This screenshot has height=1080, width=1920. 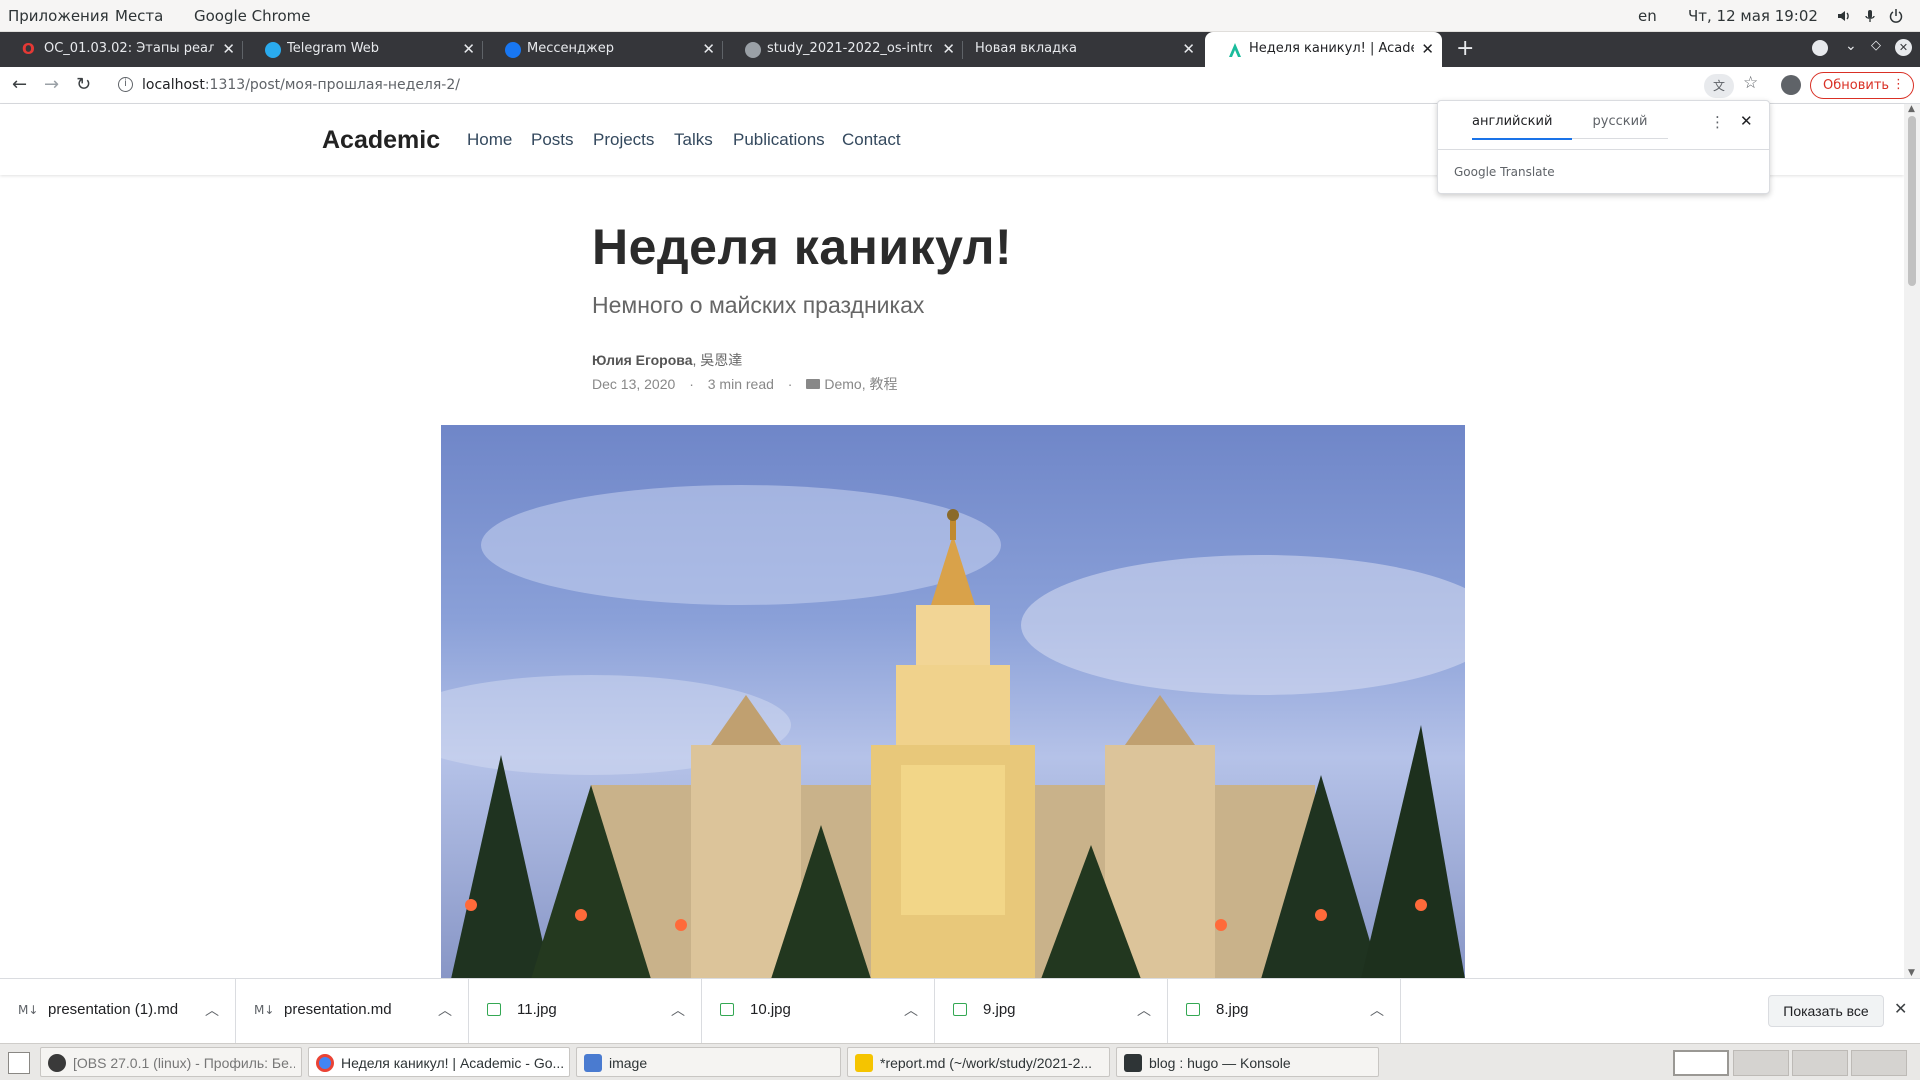 I want to click on download-item-11-jpg: 11.jpg ︿, so click(x=585, y=1011).